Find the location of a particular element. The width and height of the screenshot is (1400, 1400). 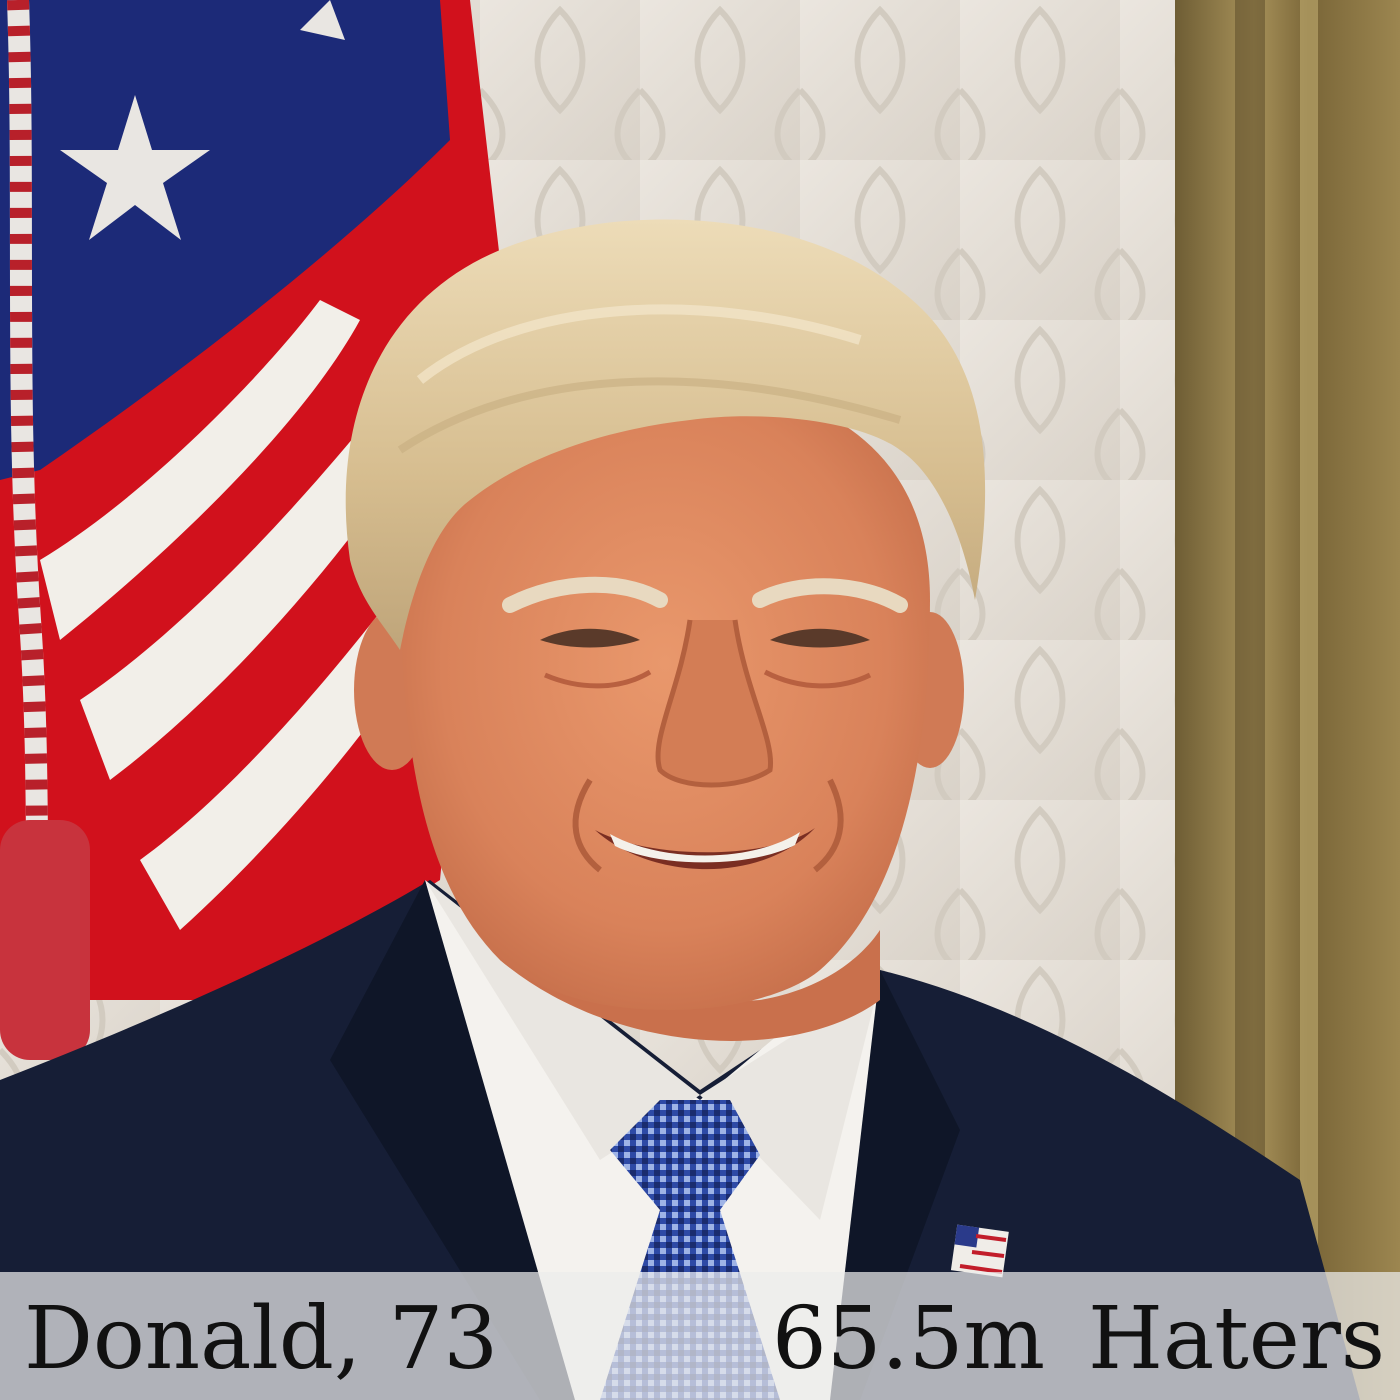

caption-name-age: Donald, 73 is located at coordinates (261, 1339).